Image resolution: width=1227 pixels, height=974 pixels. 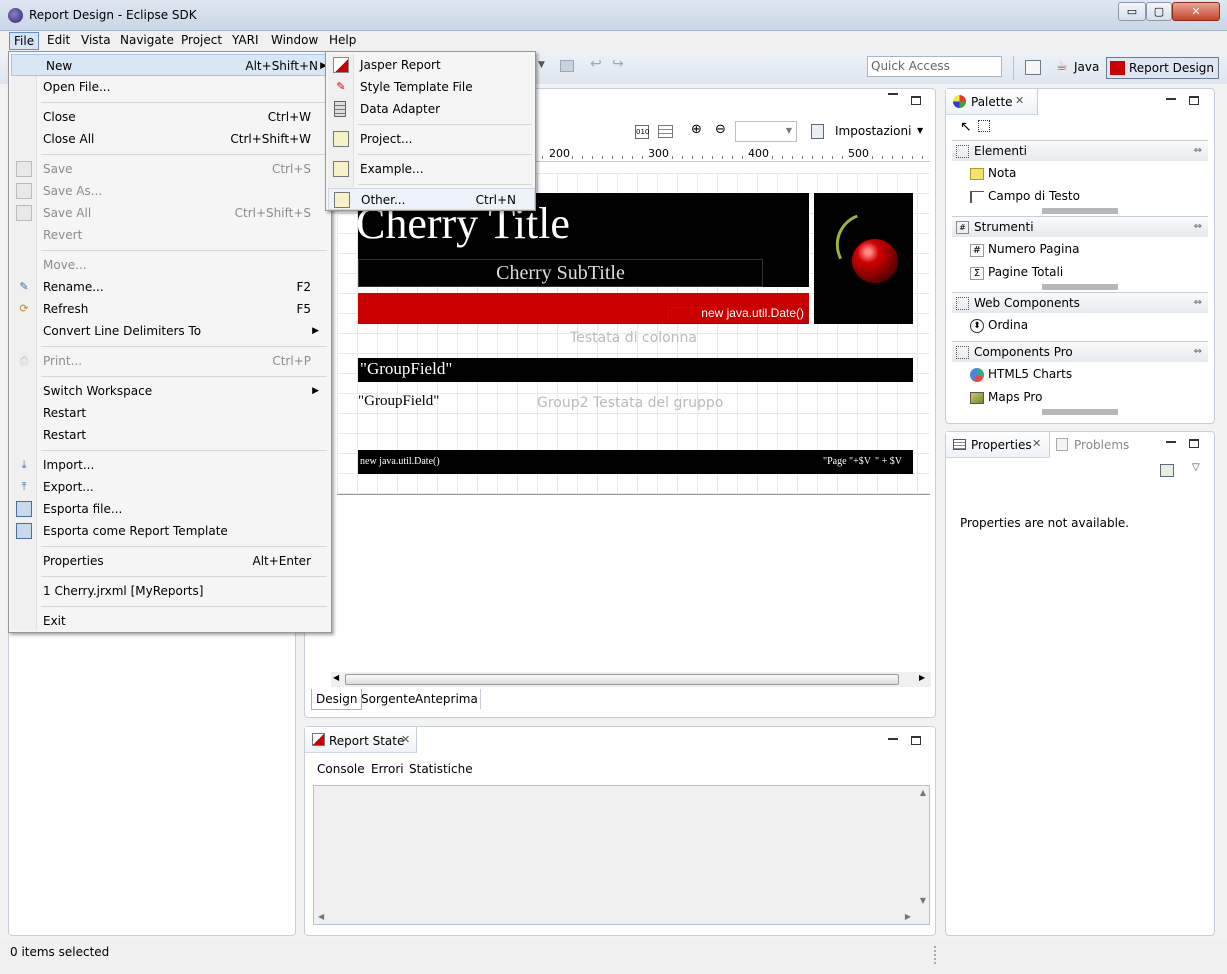 What do you see at coordinates (169, 531) in the screenshot?
I see `menu-item-esporta-template: Esporta come Report Template` at bounding box center [169, 531].